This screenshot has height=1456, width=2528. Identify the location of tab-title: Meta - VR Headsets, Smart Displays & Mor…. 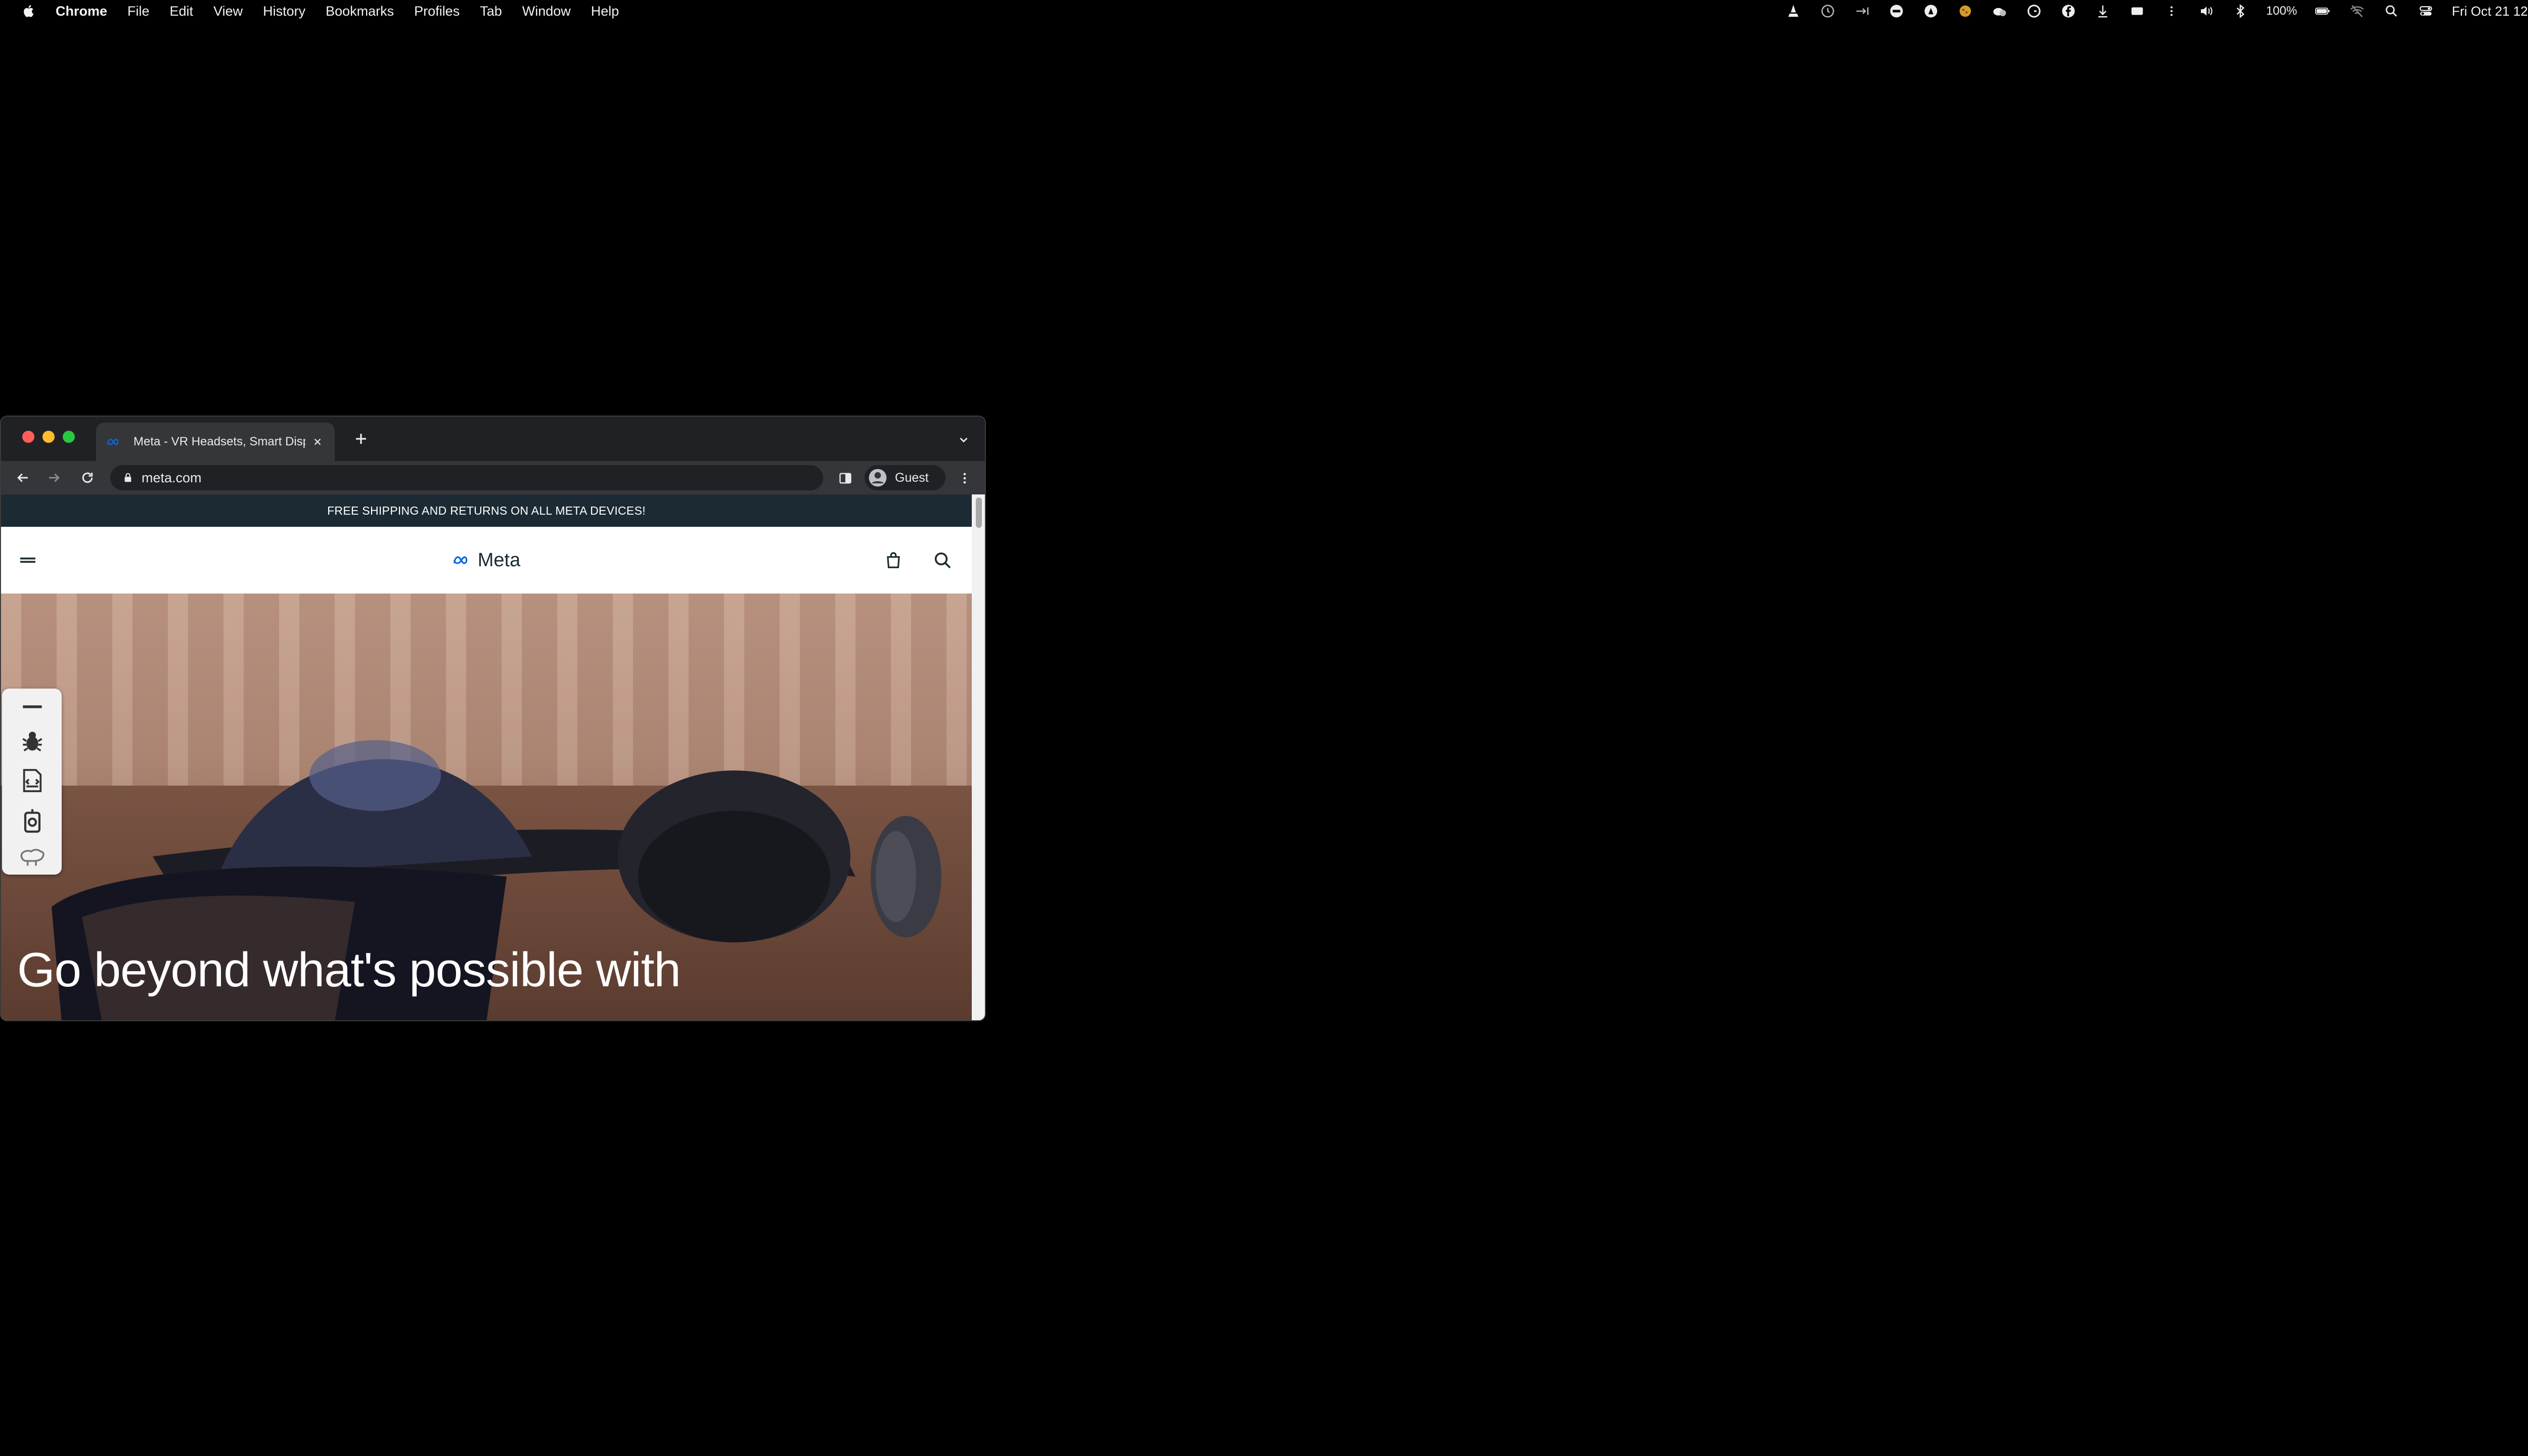
(219, 441).